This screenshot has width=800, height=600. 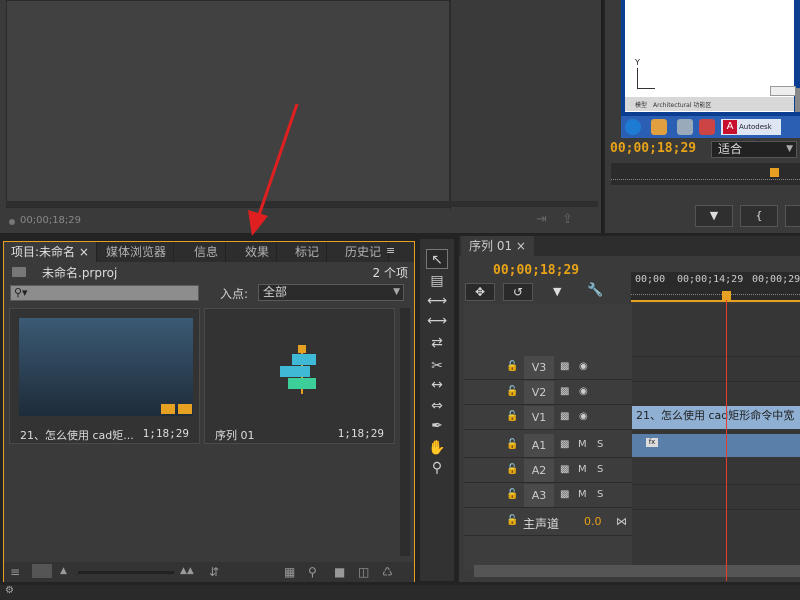 I want to click on source-timecode: 00;00;18;29, so click(x=50, y=220).